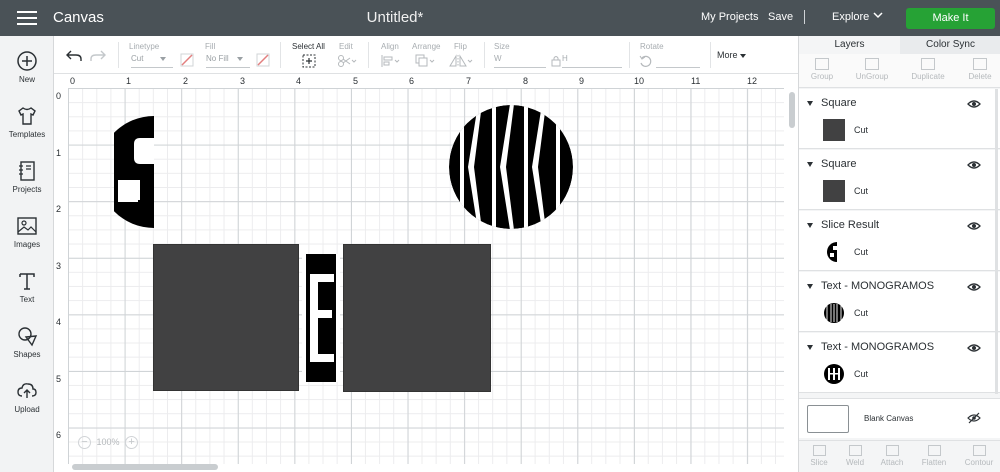  What do you see at coordinates (819, 450) in the screenshot?
I see `slice-icon` at bounding box center [819, 450].